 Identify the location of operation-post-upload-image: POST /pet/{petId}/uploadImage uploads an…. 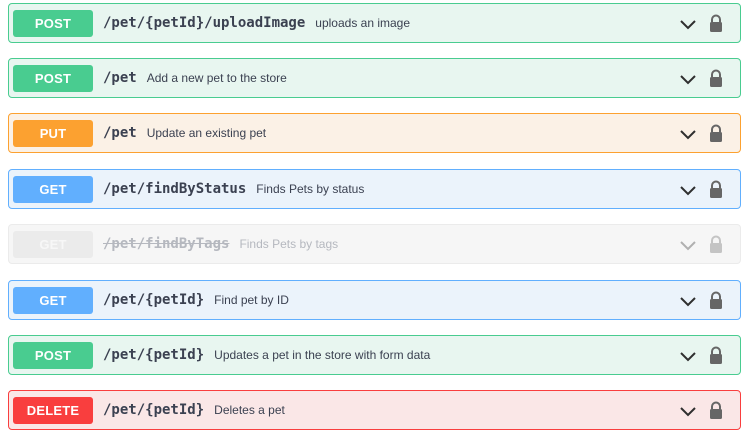
(374, 23).